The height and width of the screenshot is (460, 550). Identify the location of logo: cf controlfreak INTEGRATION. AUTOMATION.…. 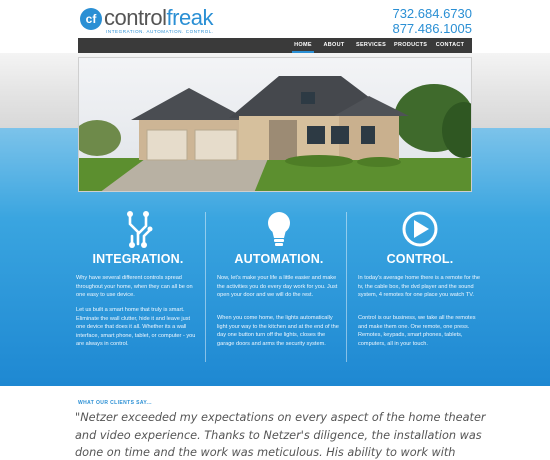
(150, 21).